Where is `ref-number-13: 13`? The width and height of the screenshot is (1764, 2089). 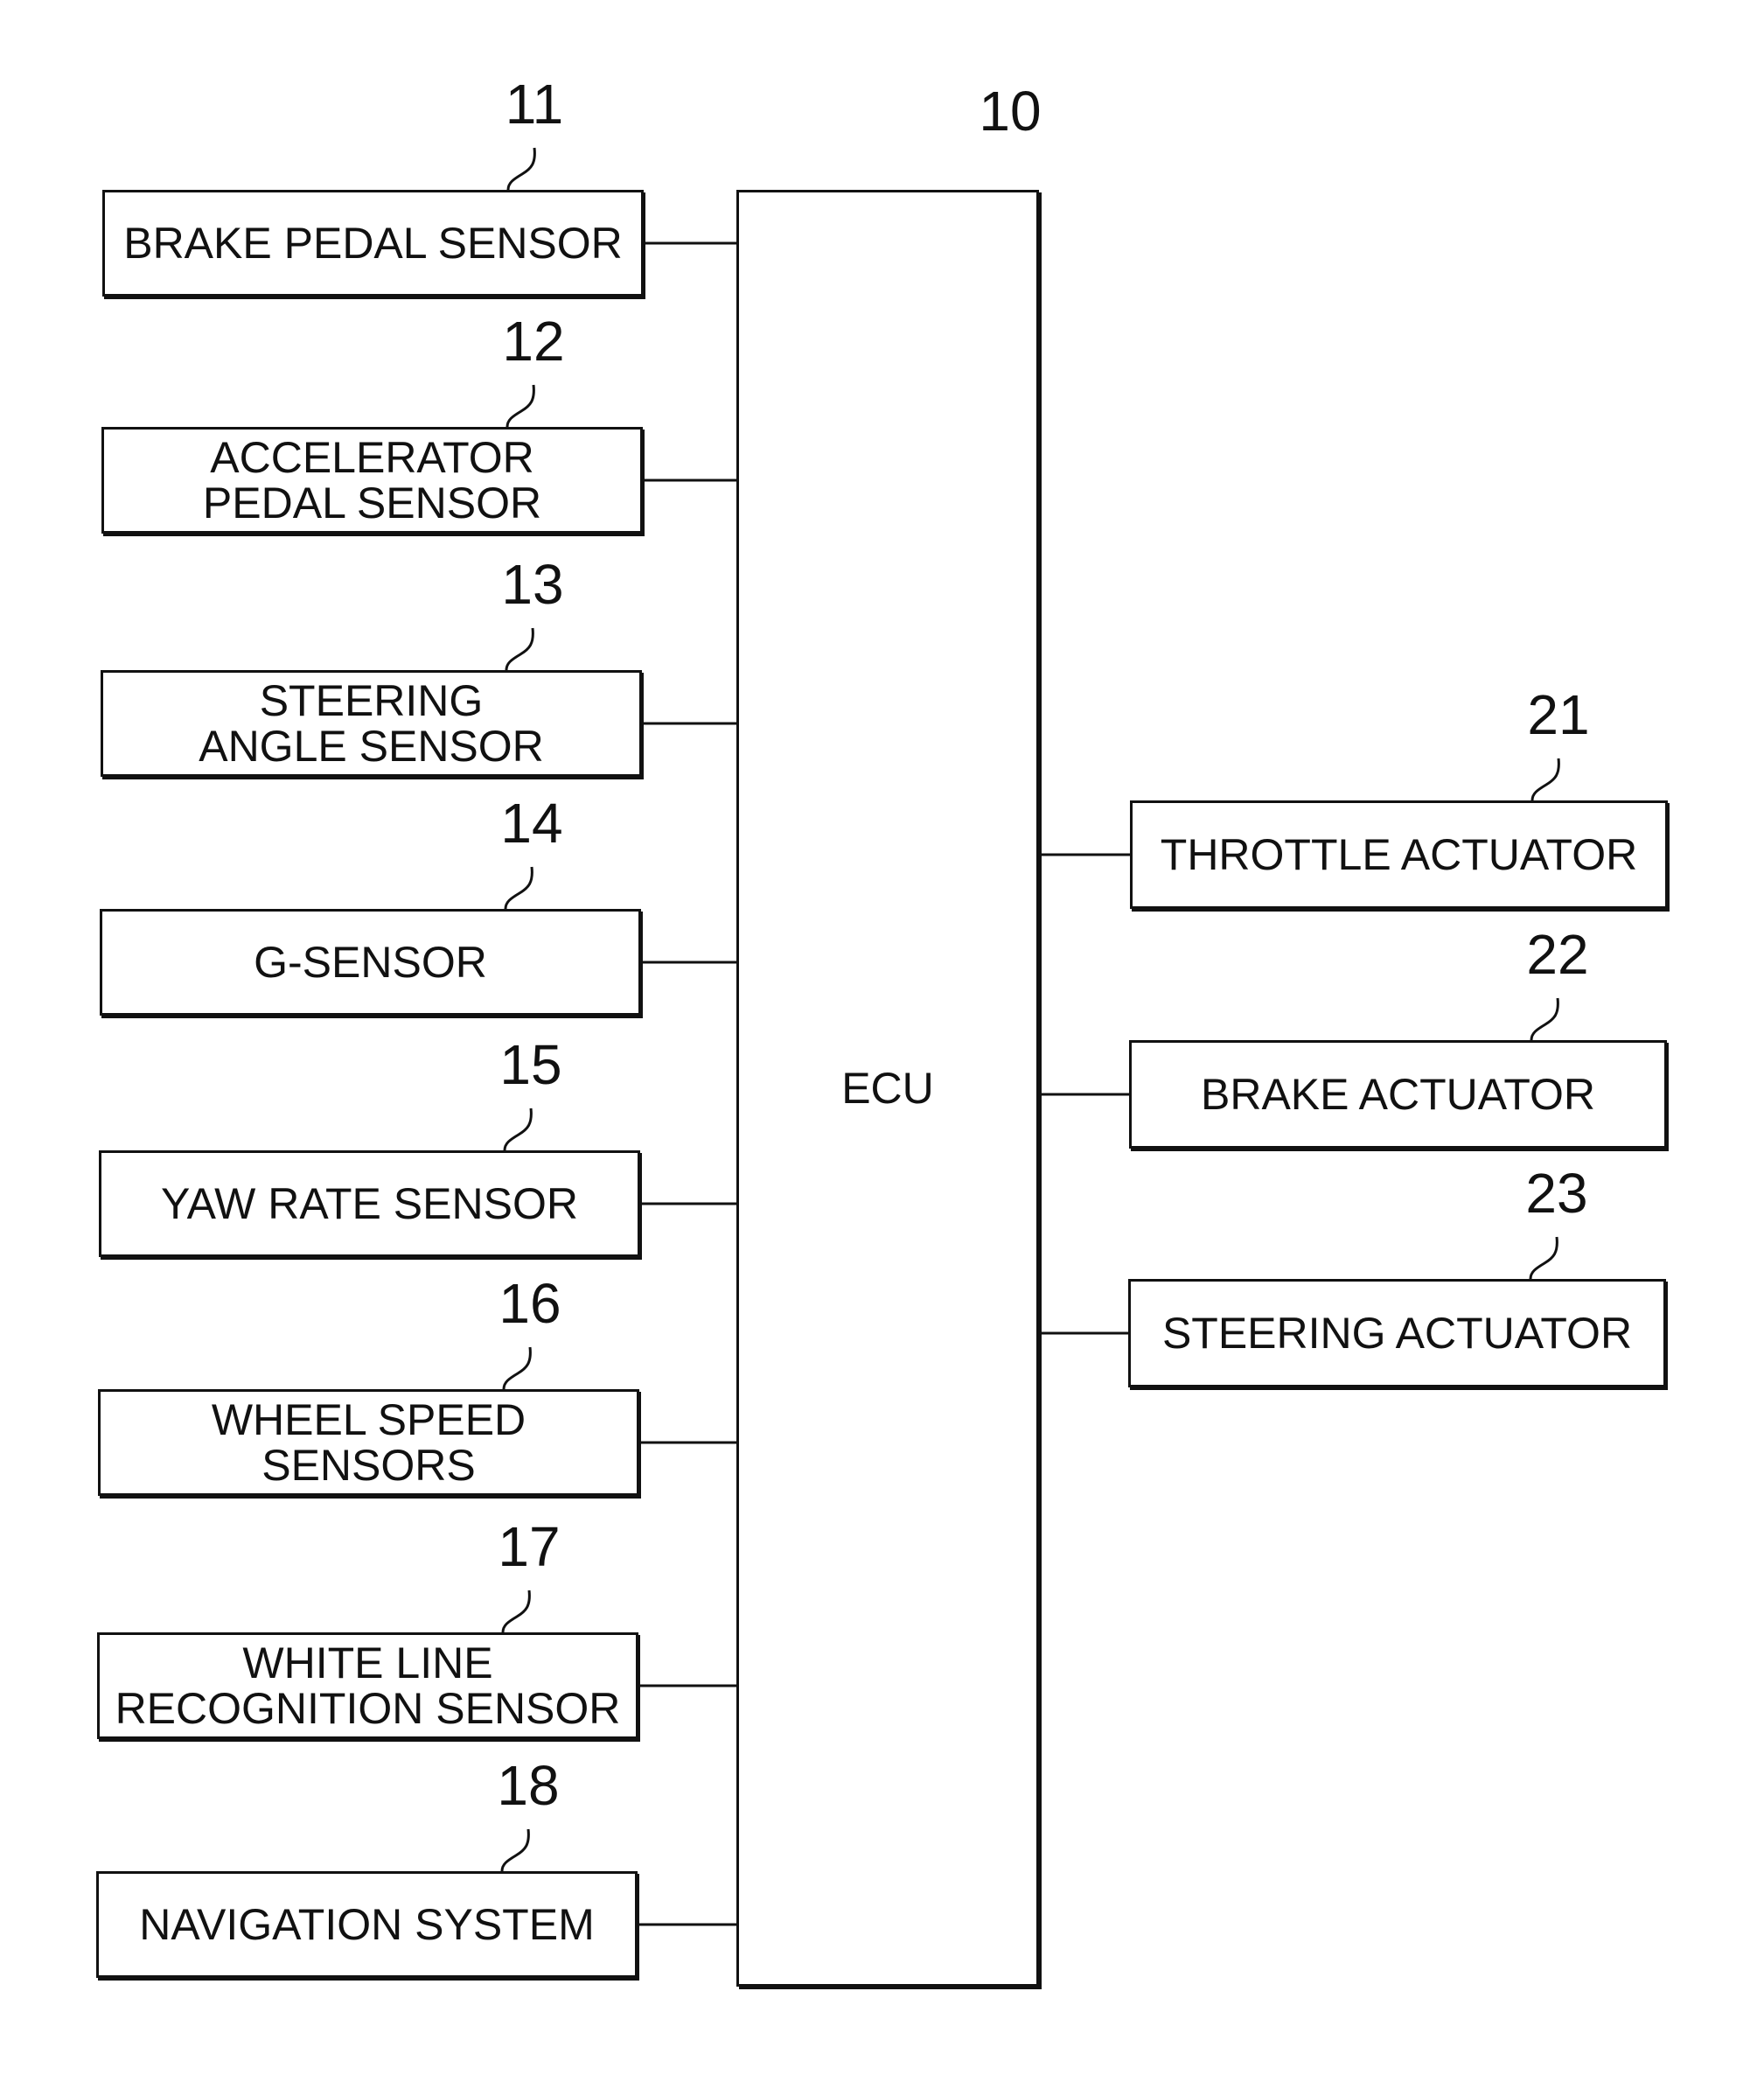 ref-number-13: 13 is located at coordinates (533, 584).